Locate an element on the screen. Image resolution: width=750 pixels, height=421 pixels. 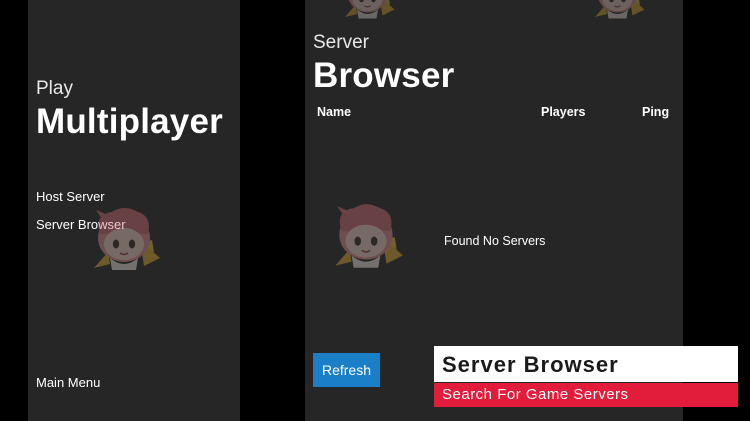
refresh-button: Refresh is located at coordinates (346, 370).